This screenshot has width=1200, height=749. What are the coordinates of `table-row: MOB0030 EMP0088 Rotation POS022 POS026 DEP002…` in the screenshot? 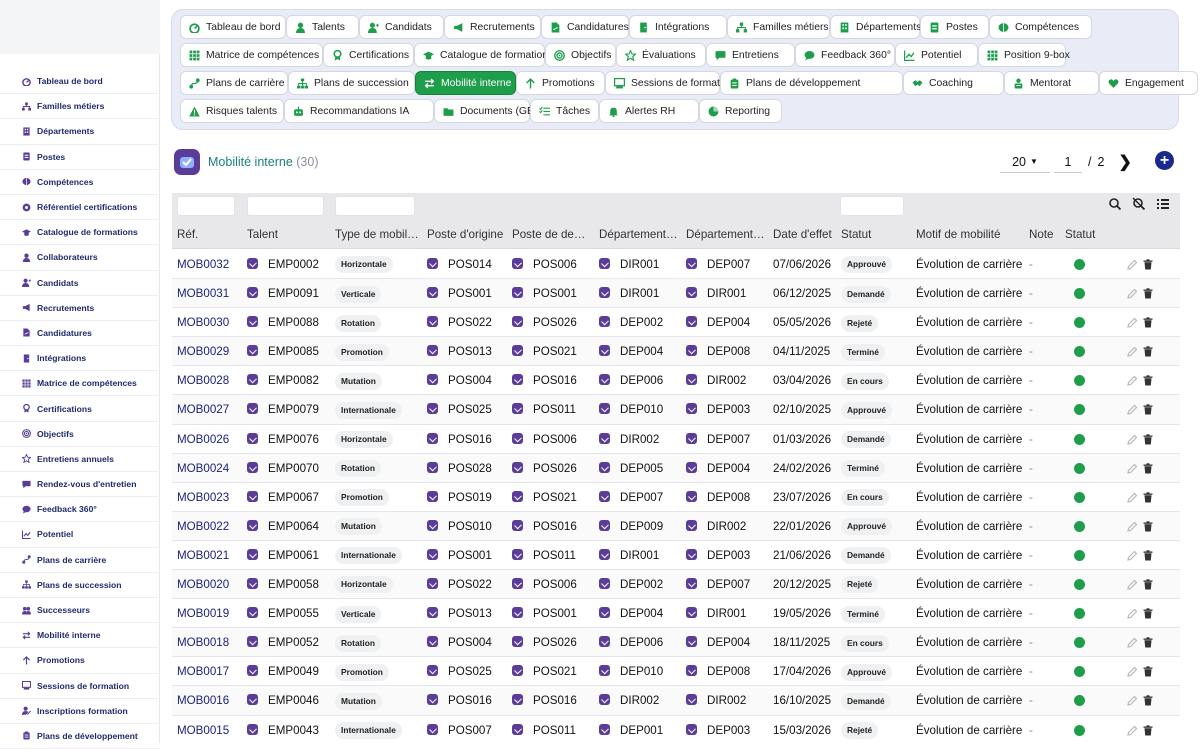 It's located at (676, 323).